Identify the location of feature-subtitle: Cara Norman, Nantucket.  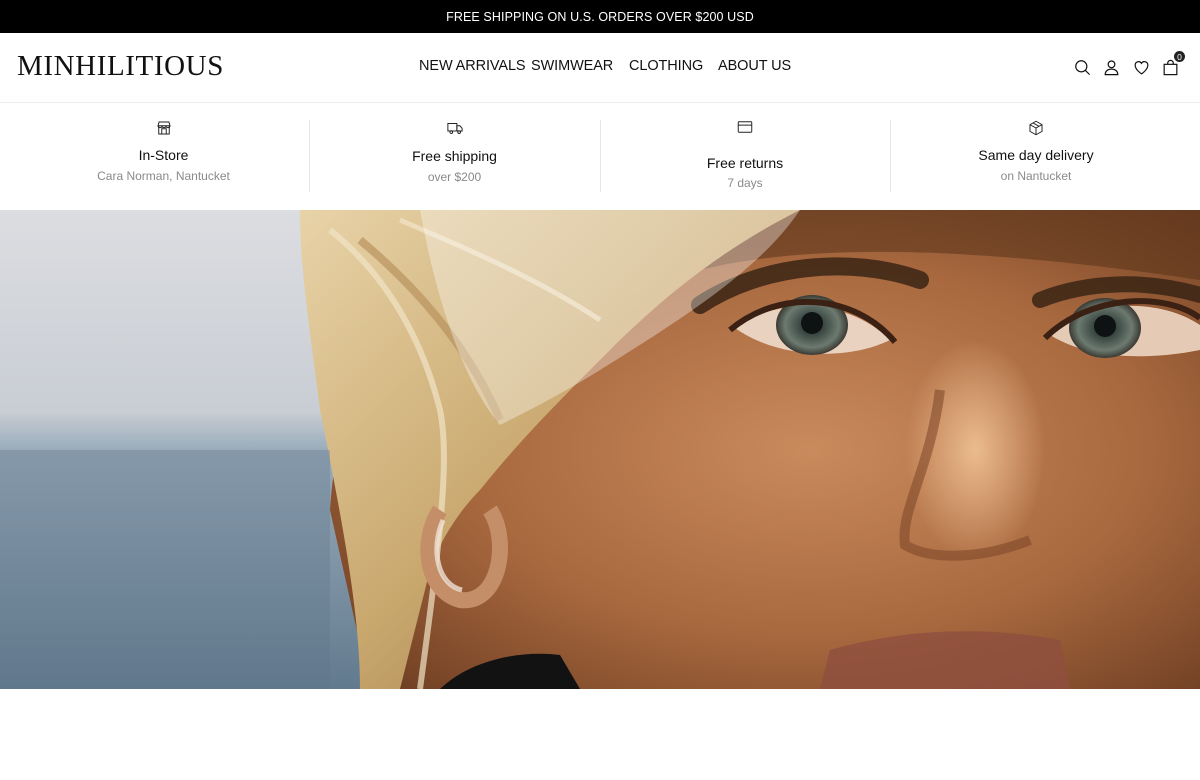
(163, 176).